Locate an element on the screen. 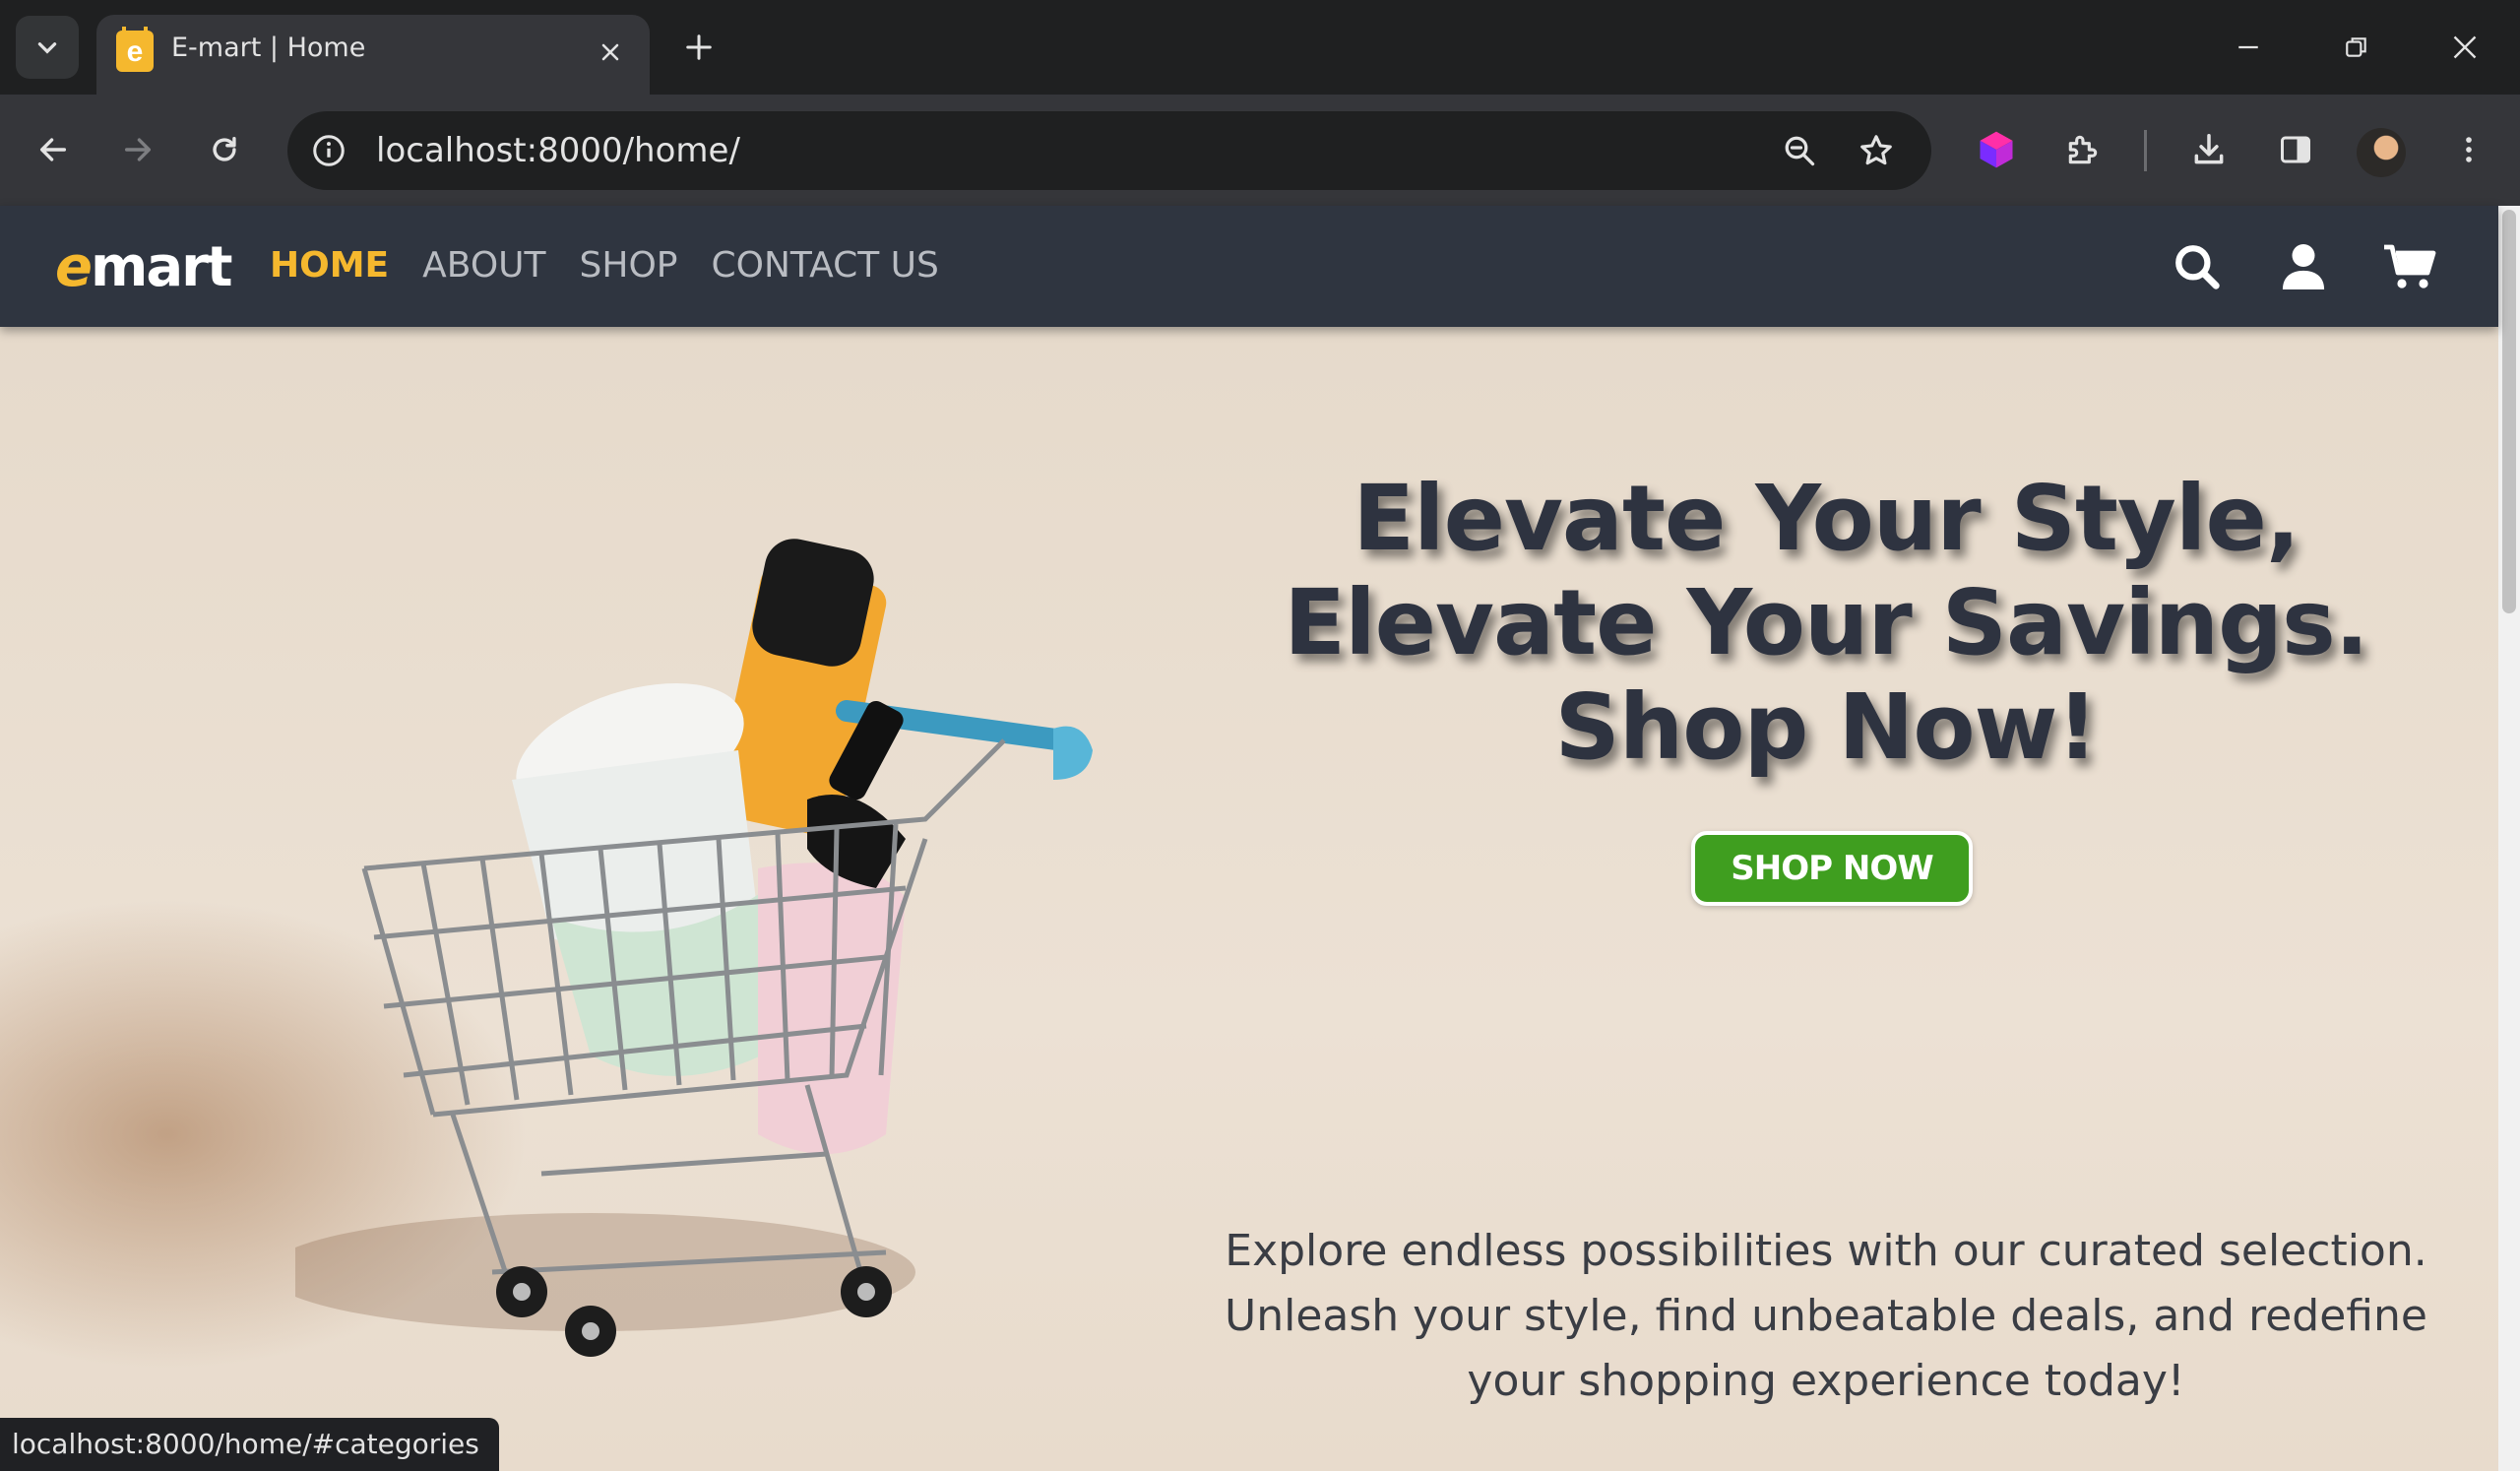 This screenshot has height=1471, width=2520. minimize-button is located at coordinates (2248, 47).